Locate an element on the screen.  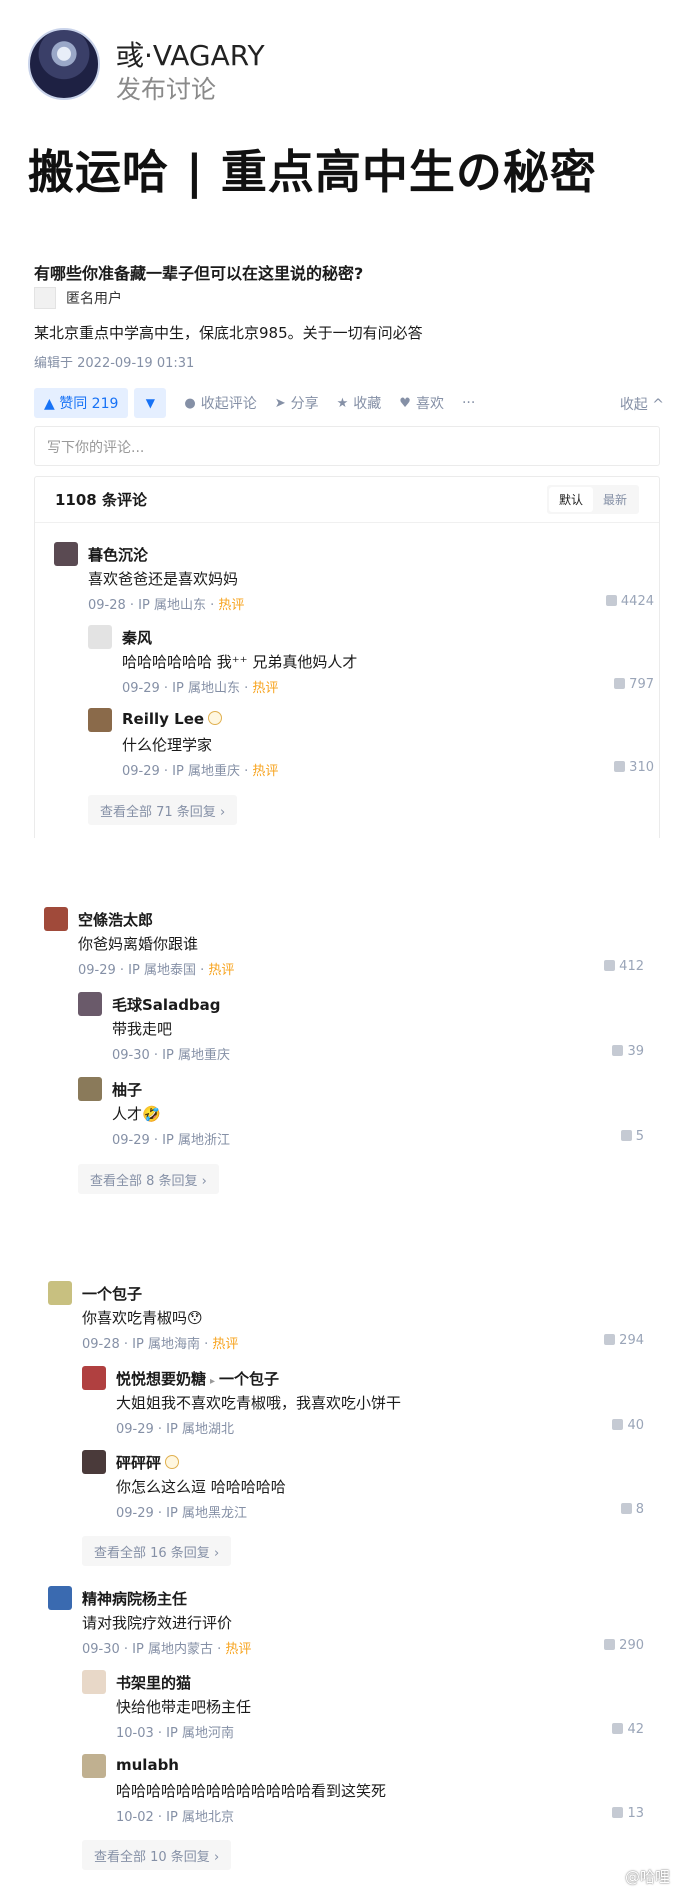
comment-meta-text: 09-29 · IP 属地黑龙江 is located at coordinates (181, 1513).